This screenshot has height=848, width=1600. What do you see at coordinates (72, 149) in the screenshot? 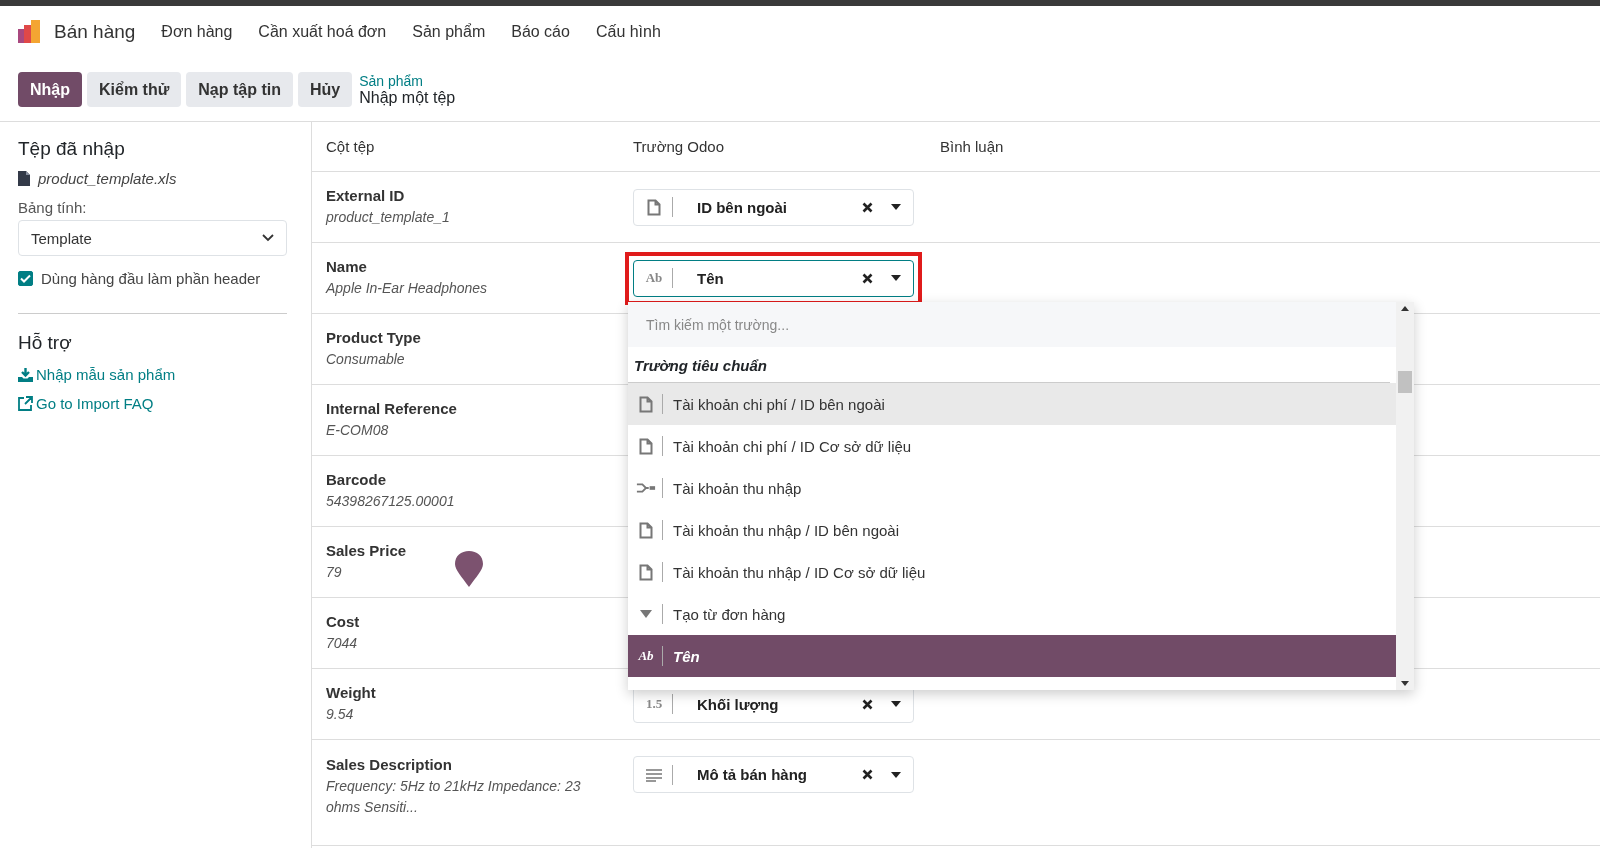
I see `section-title: Tệp đã nhập` at bounding box center [72, 149].